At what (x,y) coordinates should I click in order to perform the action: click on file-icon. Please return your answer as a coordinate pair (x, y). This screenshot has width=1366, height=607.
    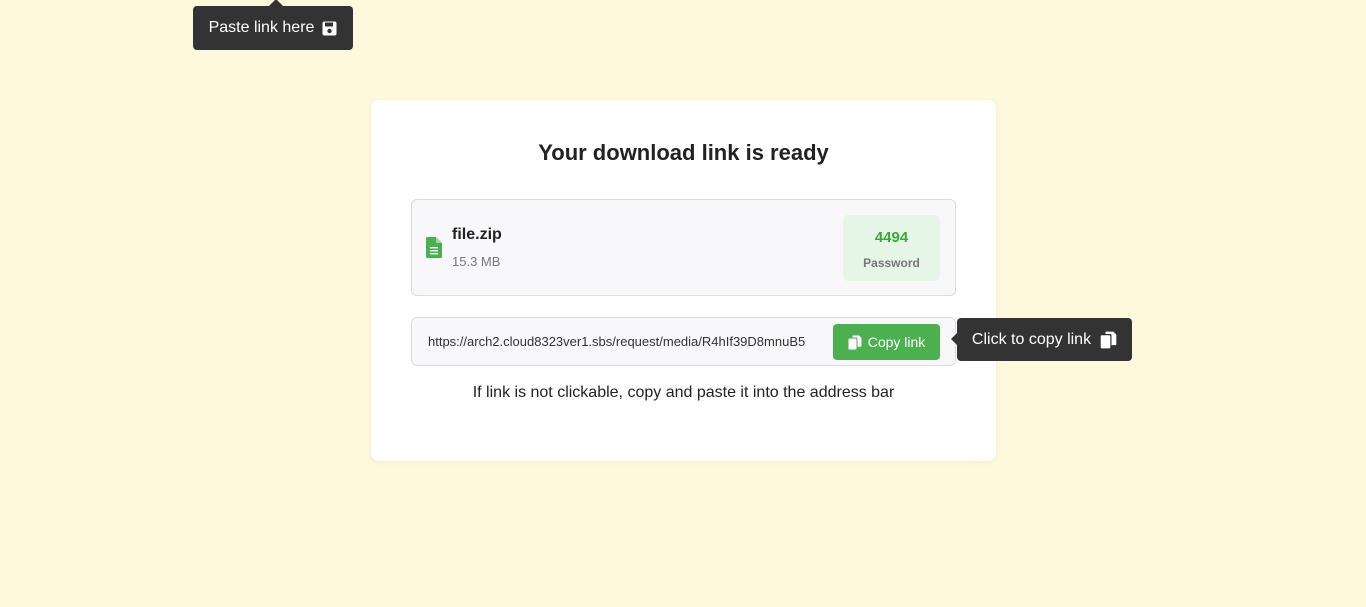
    Looking at the image, I should click on (434, 247).